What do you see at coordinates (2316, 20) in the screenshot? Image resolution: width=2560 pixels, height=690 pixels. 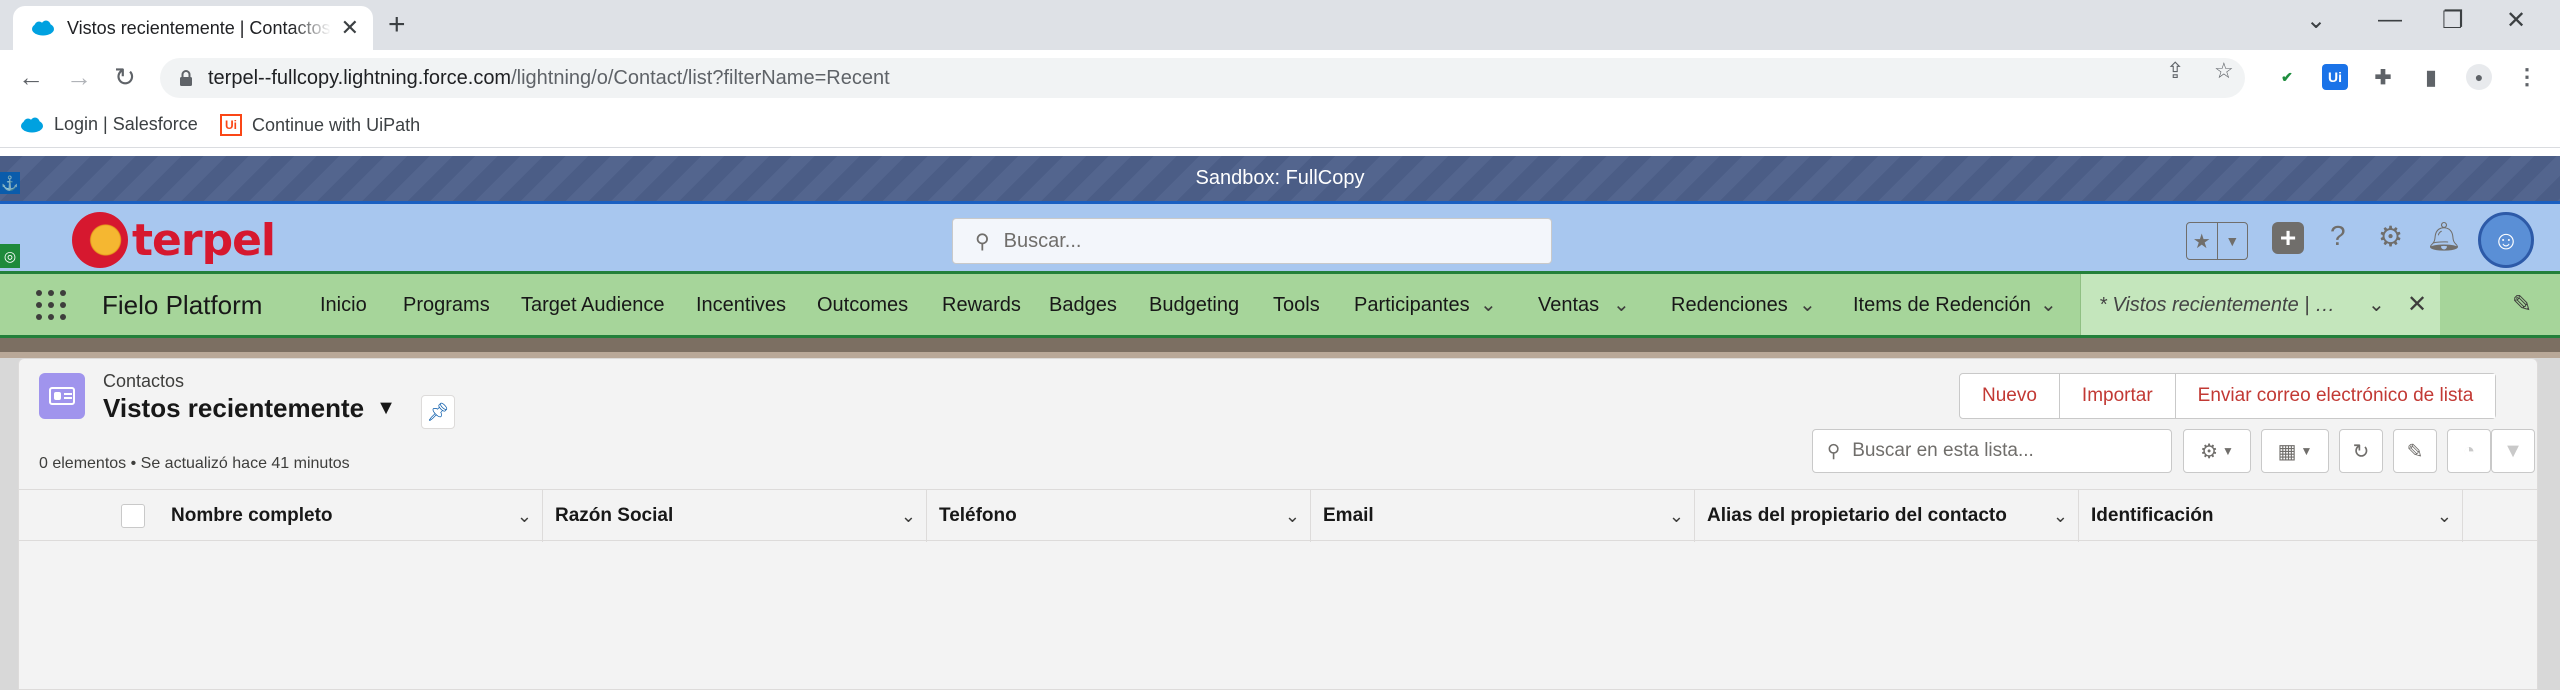 I see `tab-search-icon: ⌄` at bounding box center [2316, 20].